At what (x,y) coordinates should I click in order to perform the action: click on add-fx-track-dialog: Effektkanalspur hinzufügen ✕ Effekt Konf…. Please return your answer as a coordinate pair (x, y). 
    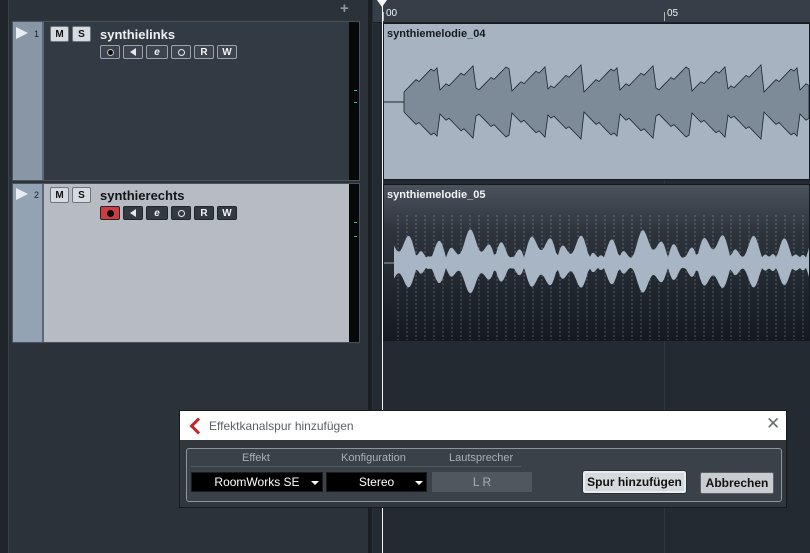
    Looking at the image, I should click on (483, 459).